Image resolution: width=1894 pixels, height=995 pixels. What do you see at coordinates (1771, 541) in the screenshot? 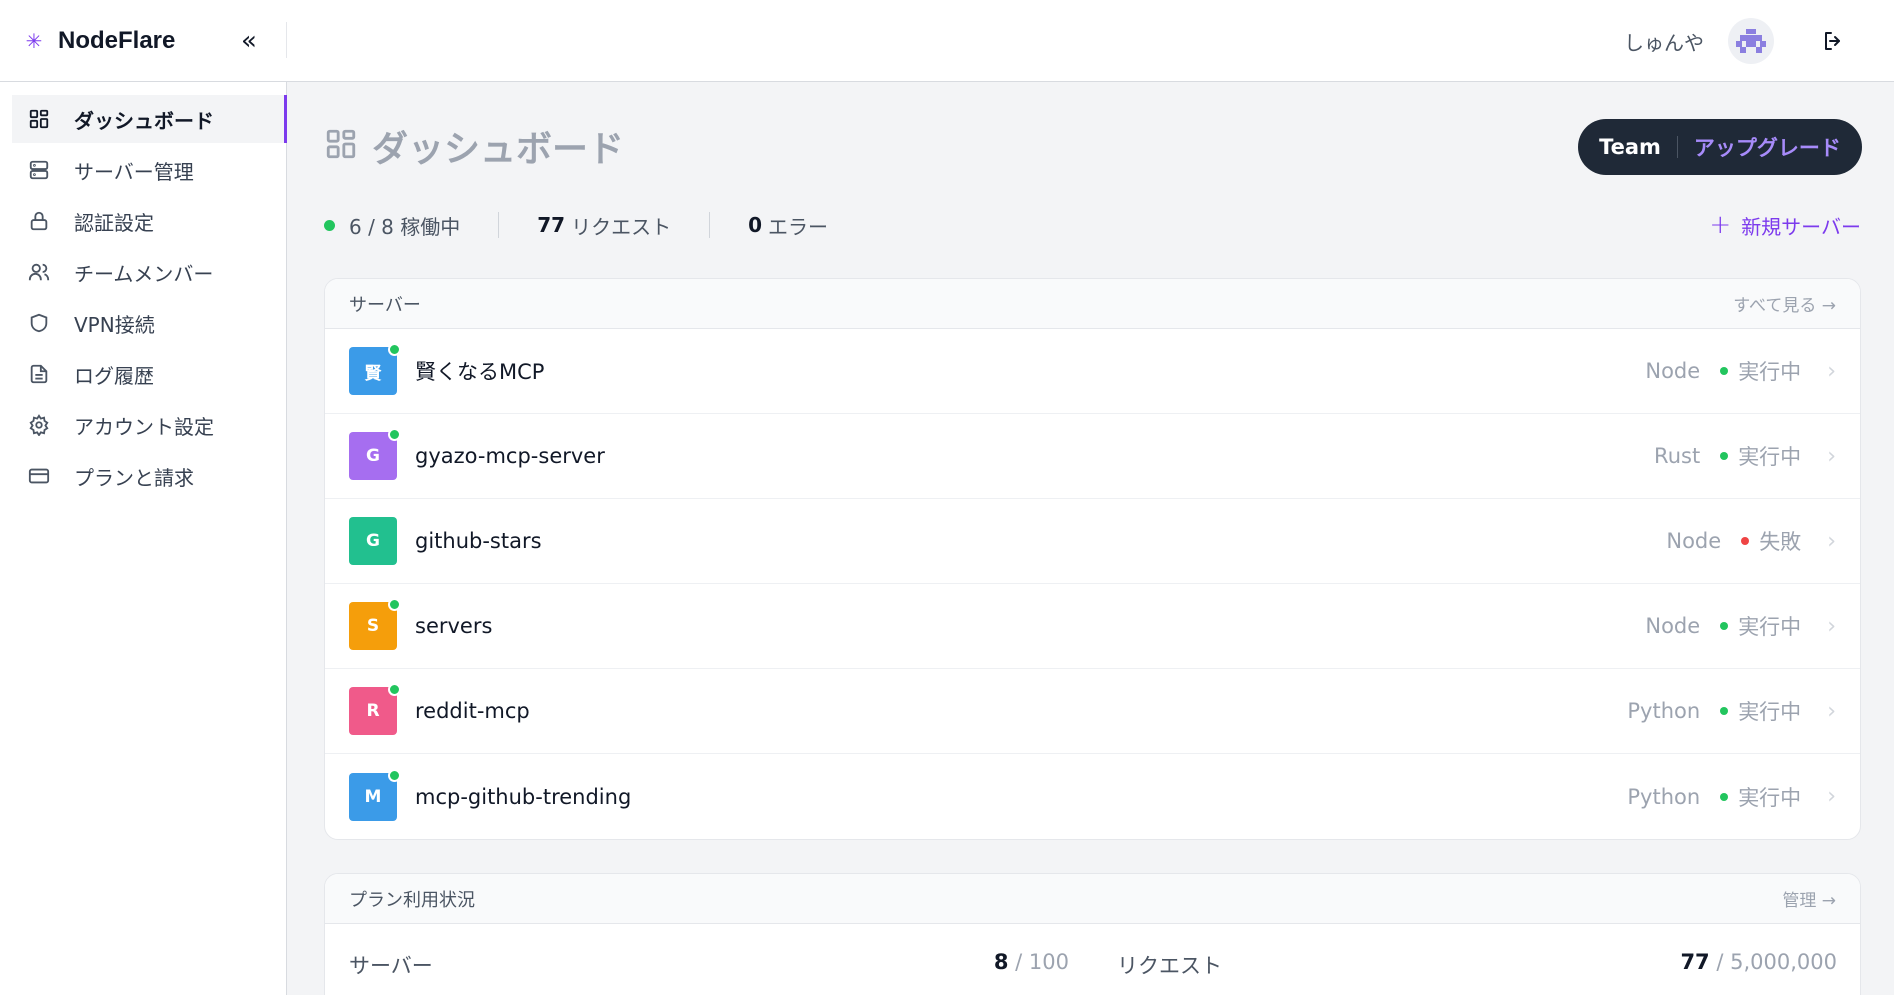
I see `server-status: 失敗` at bounding box center [1771, 541].